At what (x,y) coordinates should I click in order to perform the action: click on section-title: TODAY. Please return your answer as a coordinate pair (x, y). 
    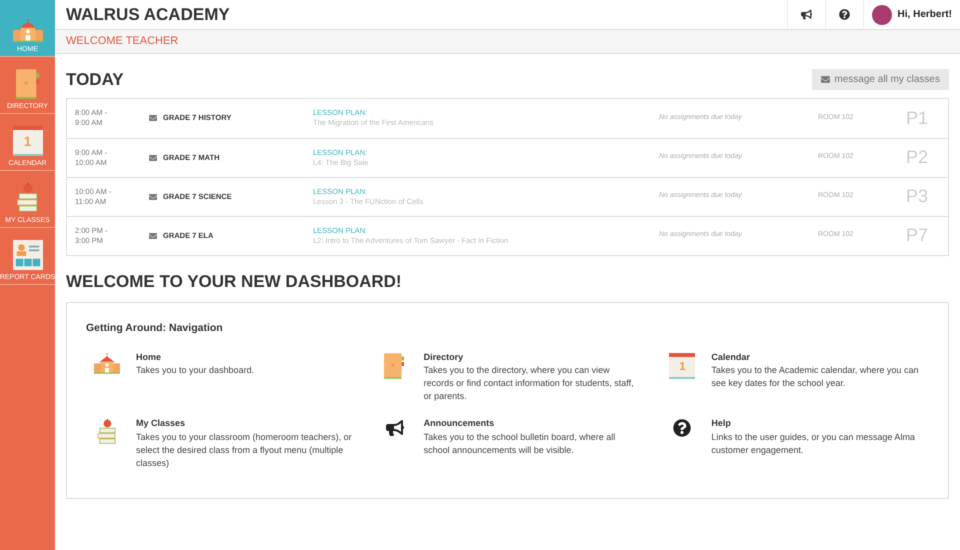
    Looking at the image, I should click on (95, 80).